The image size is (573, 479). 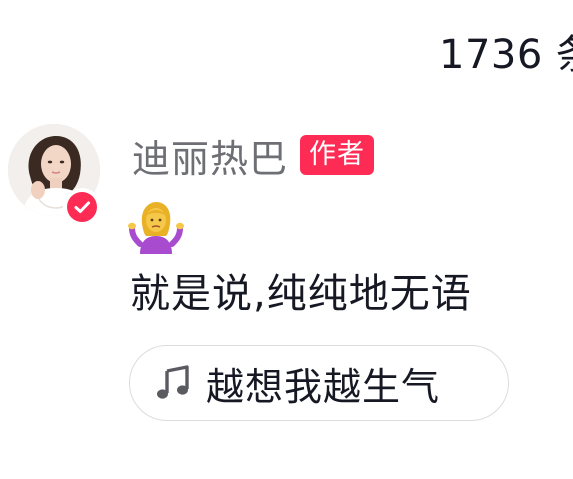 I want to click on check-icon, so click(x=82, y=207).